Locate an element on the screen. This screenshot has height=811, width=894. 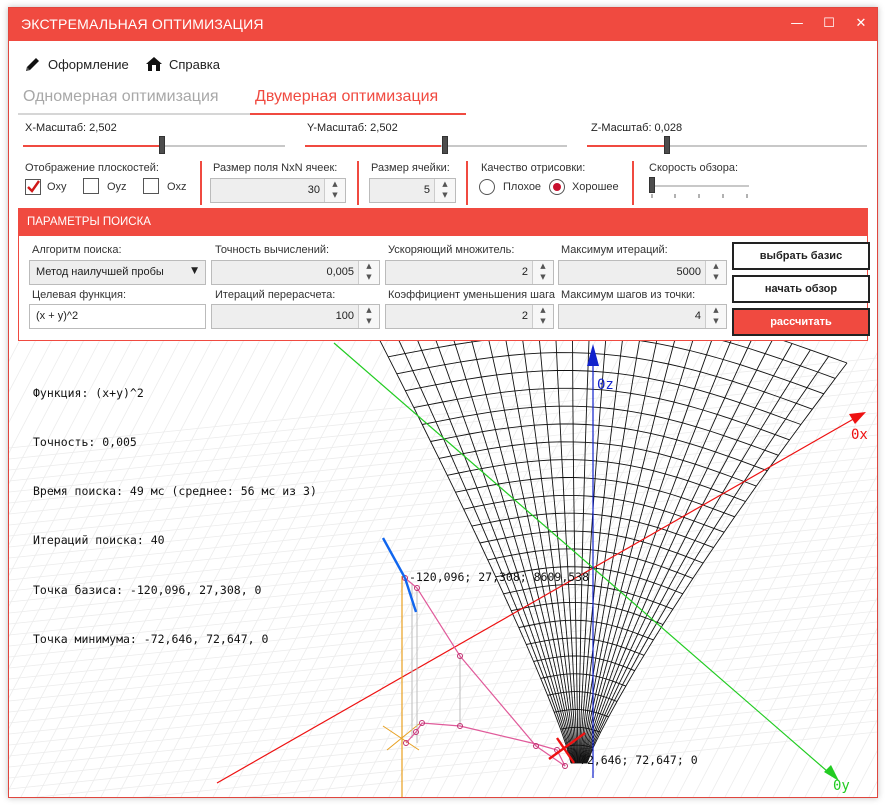
axis-z-label: 0z is located at coordinates (605, 385).